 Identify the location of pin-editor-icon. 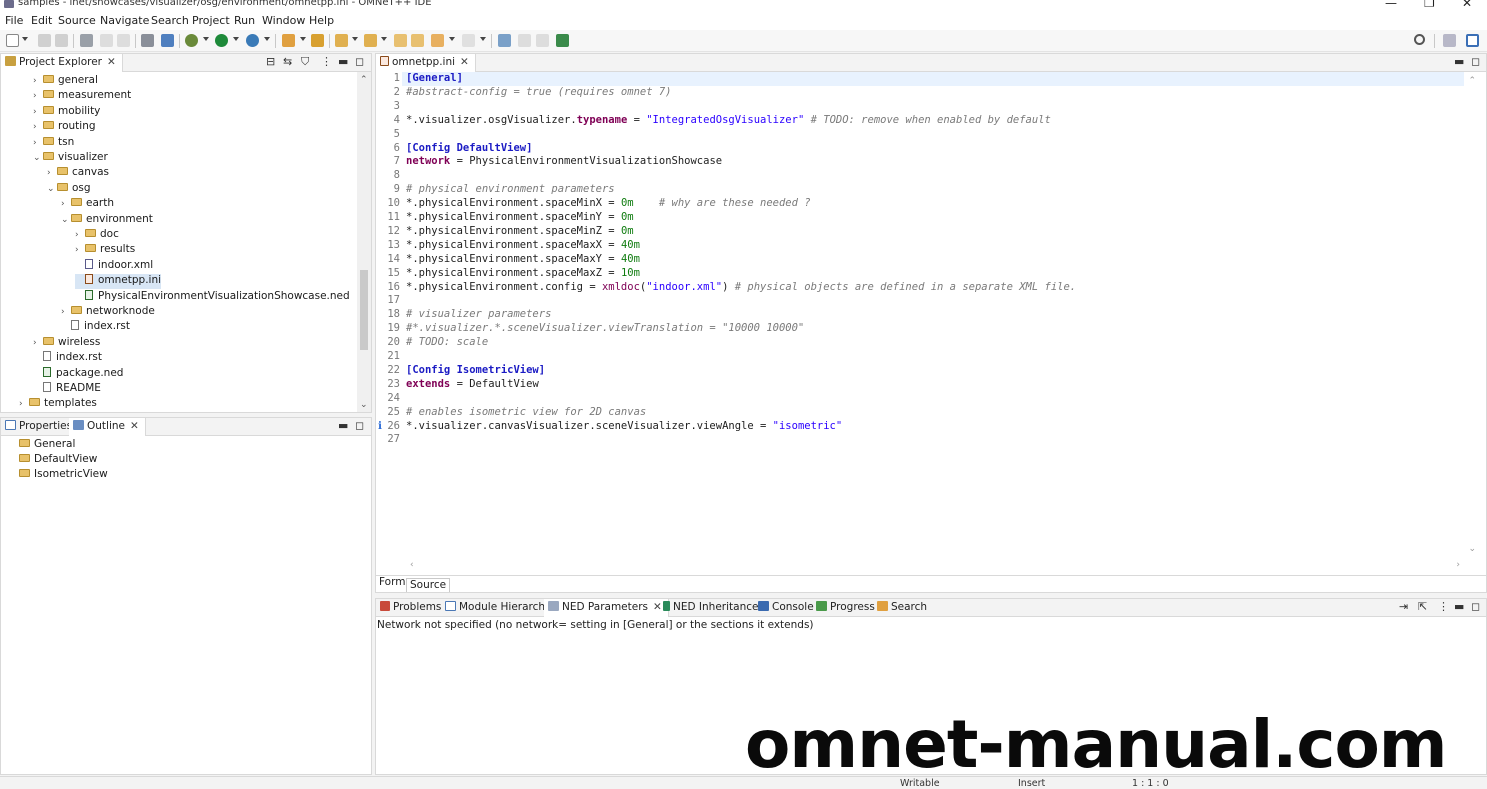
(504, 40).